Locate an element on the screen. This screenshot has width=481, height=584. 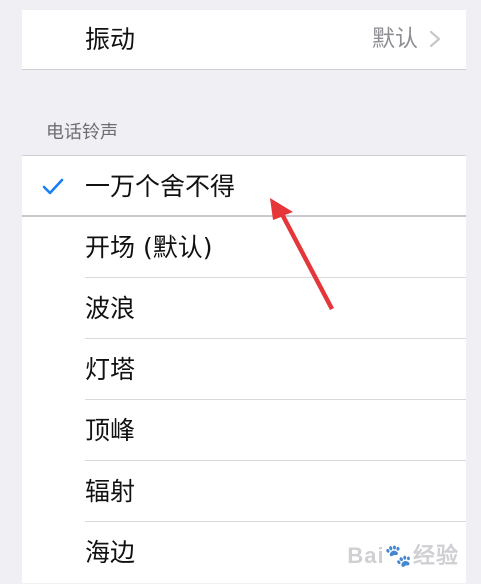
ringtone-label: 海边 is located at coordinates (110, 552).